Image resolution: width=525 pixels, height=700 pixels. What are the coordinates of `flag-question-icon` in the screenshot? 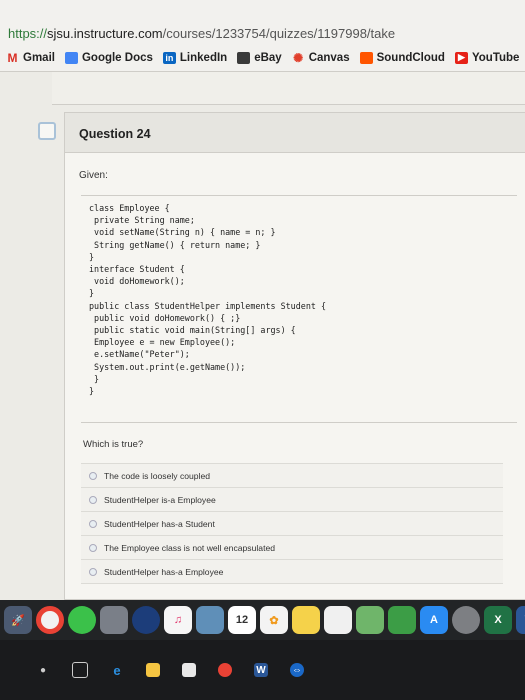 It's located at (47, 131).